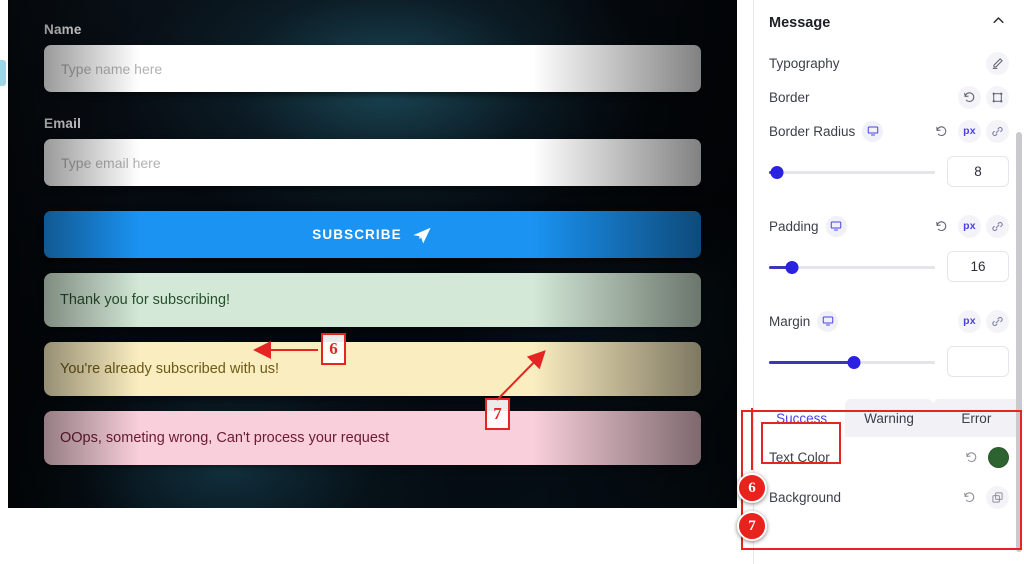  What do you see at coordinates (889, 226) in the screenshot?
I see `row-padding: Padding px` at bounding box center [889, 226].